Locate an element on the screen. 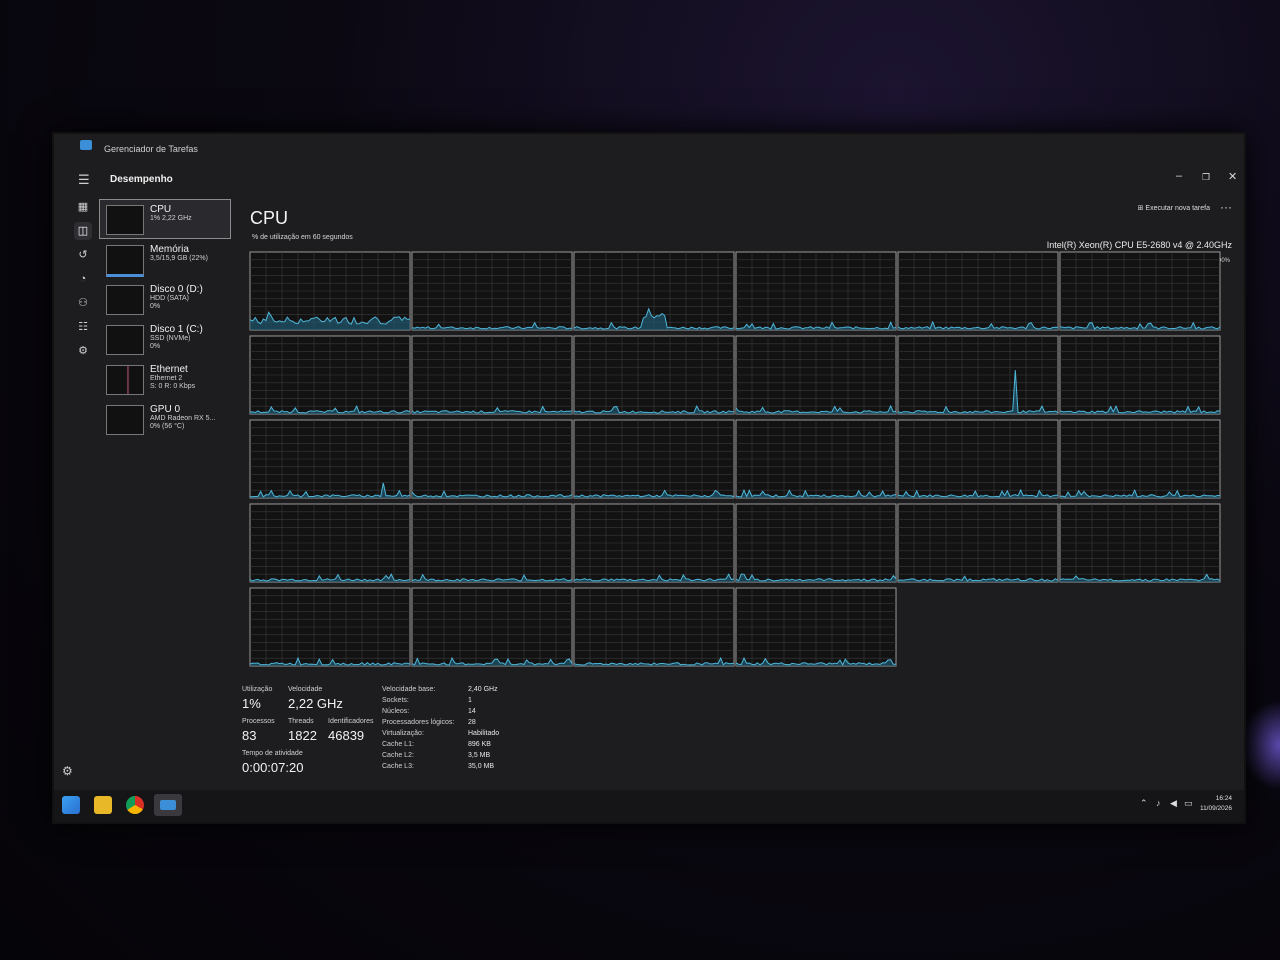  task-manager-glyph is located at coordinates (168, 805).